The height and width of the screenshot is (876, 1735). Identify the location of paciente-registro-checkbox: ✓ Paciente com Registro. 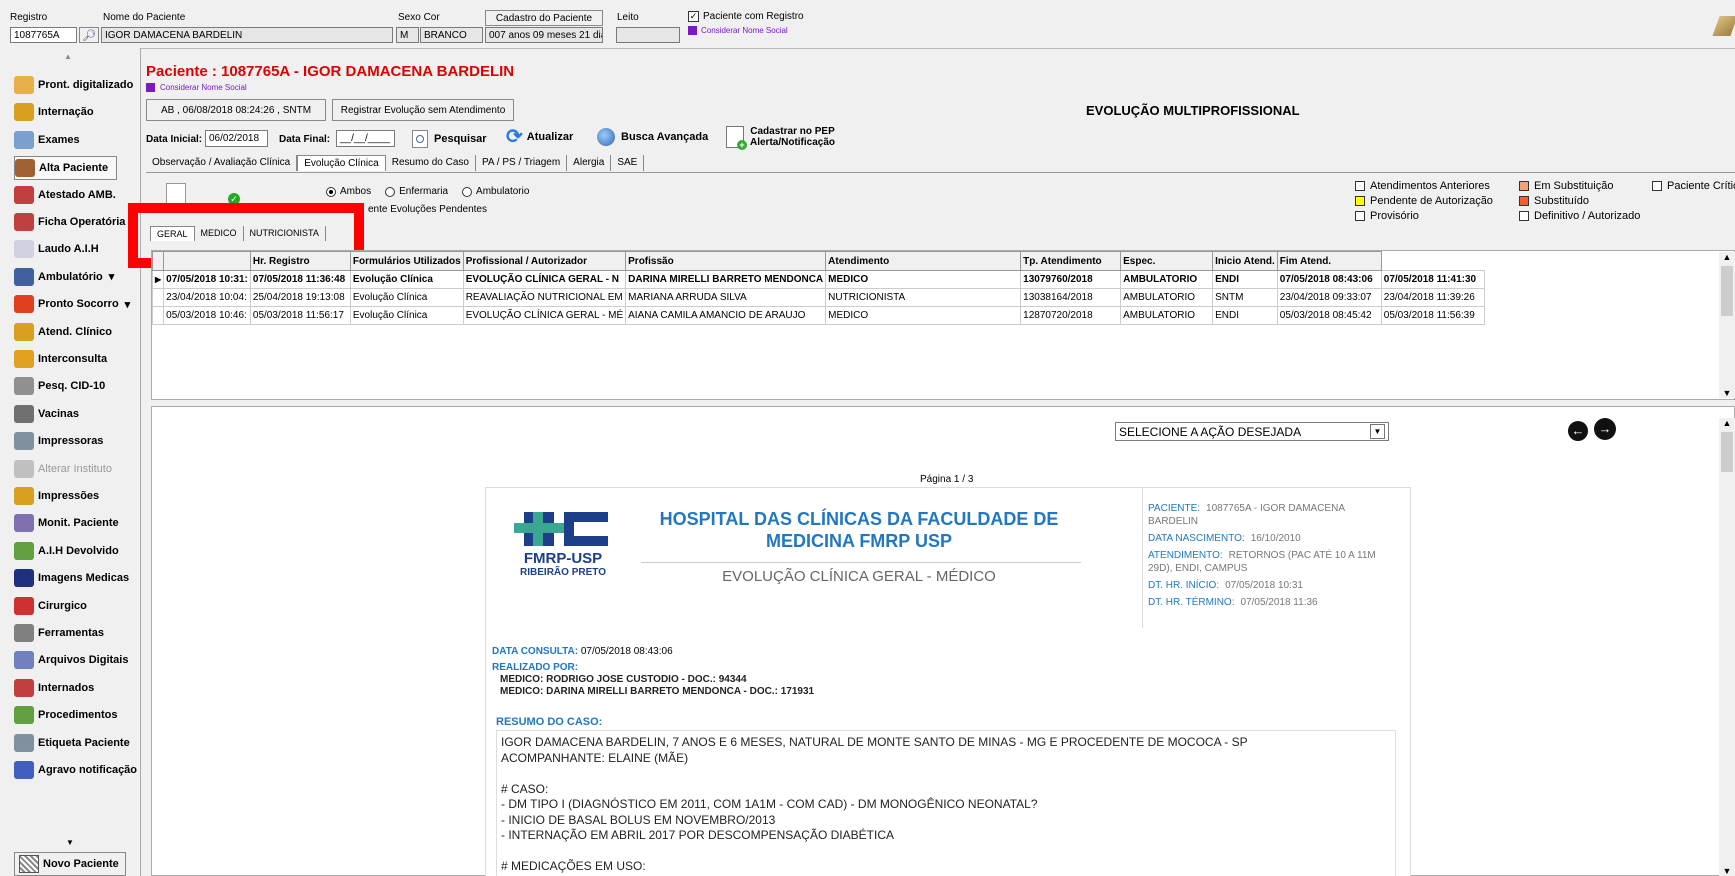
(746, 16).